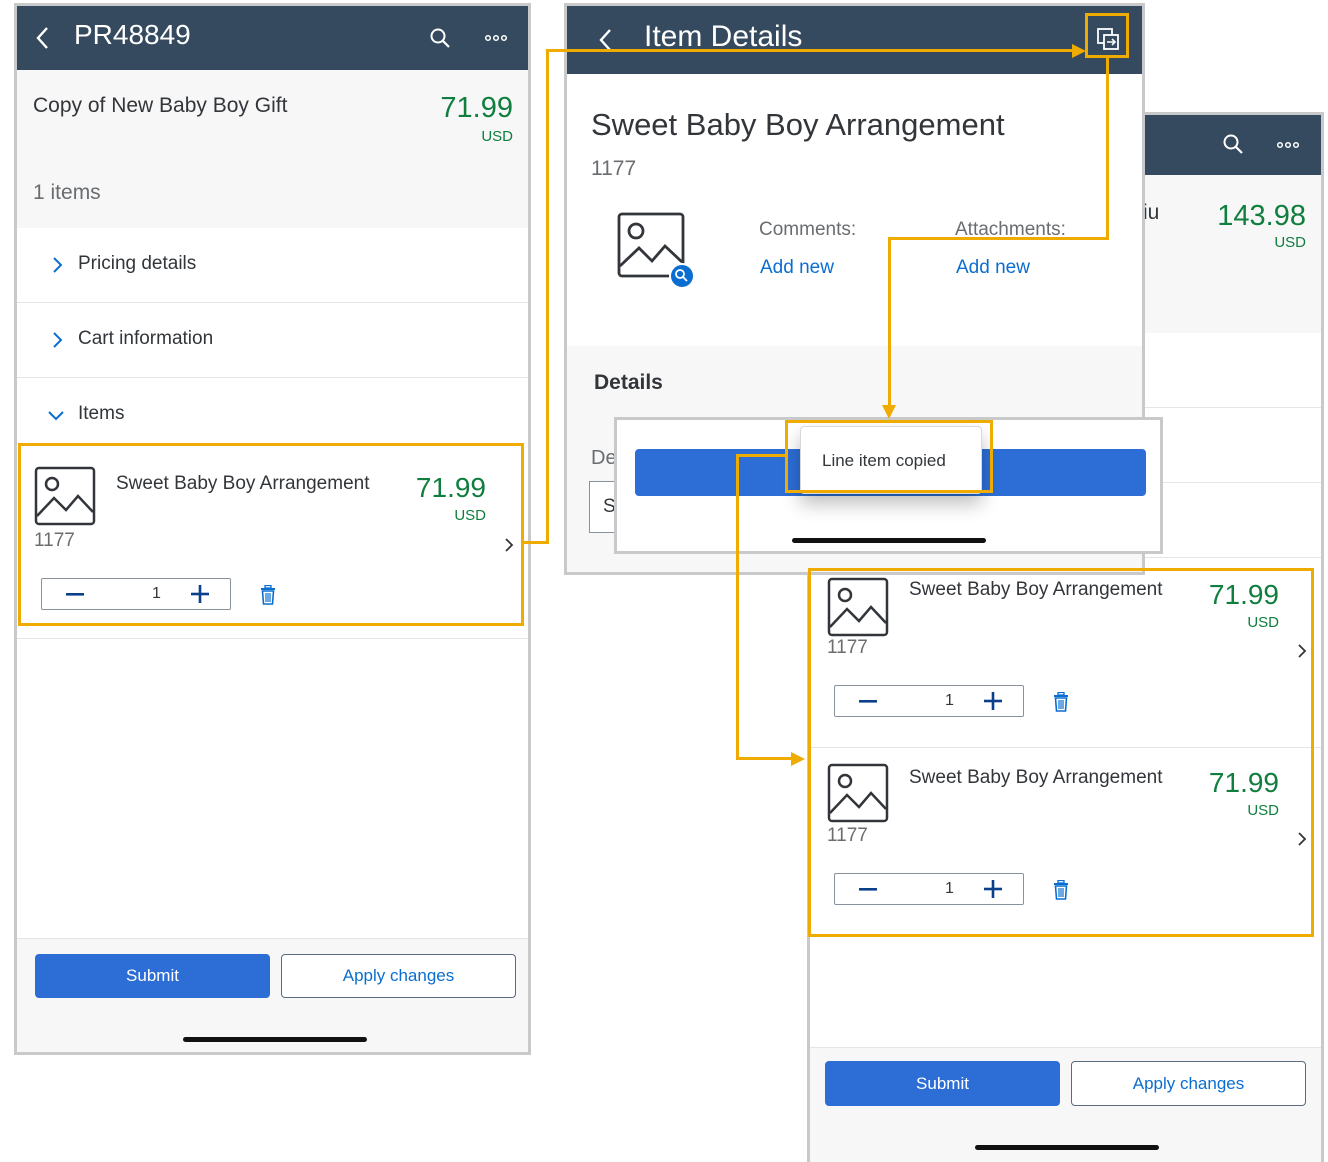 The height and width of the screenshot is (1162, 1328). Describe the element at coordinates (889, 456) in the screenshot. I see `highlight-toast-box` at that location.